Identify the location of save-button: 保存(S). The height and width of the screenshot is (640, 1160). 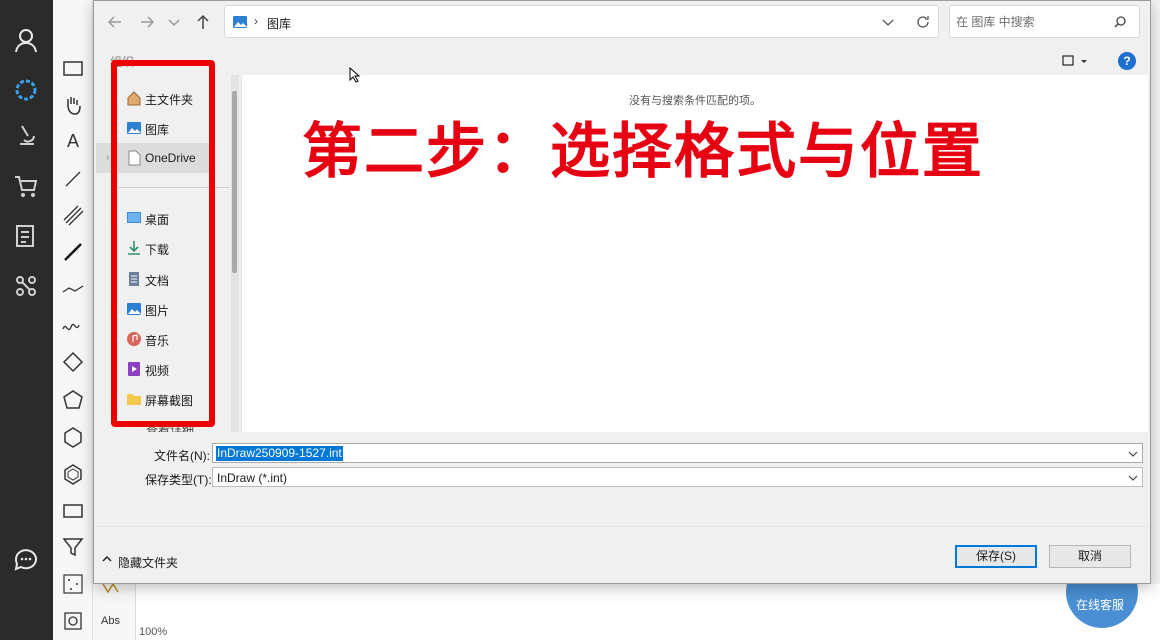
(996, 556).